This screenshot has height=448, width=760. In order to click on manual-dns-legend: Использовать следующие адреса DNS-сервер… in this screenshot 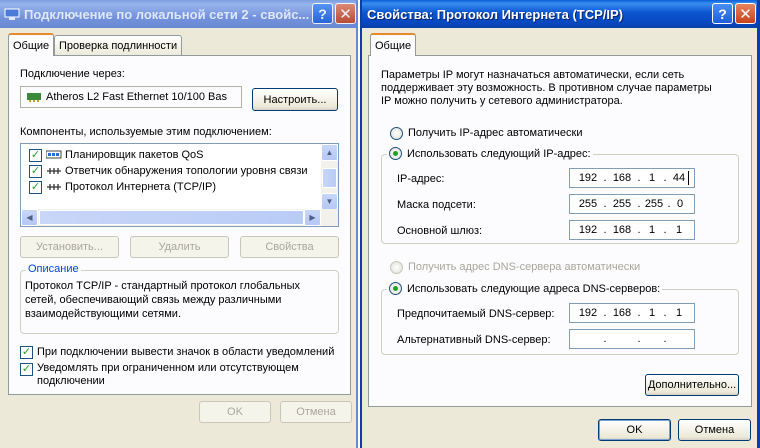, I will do `click(525, 288)`.